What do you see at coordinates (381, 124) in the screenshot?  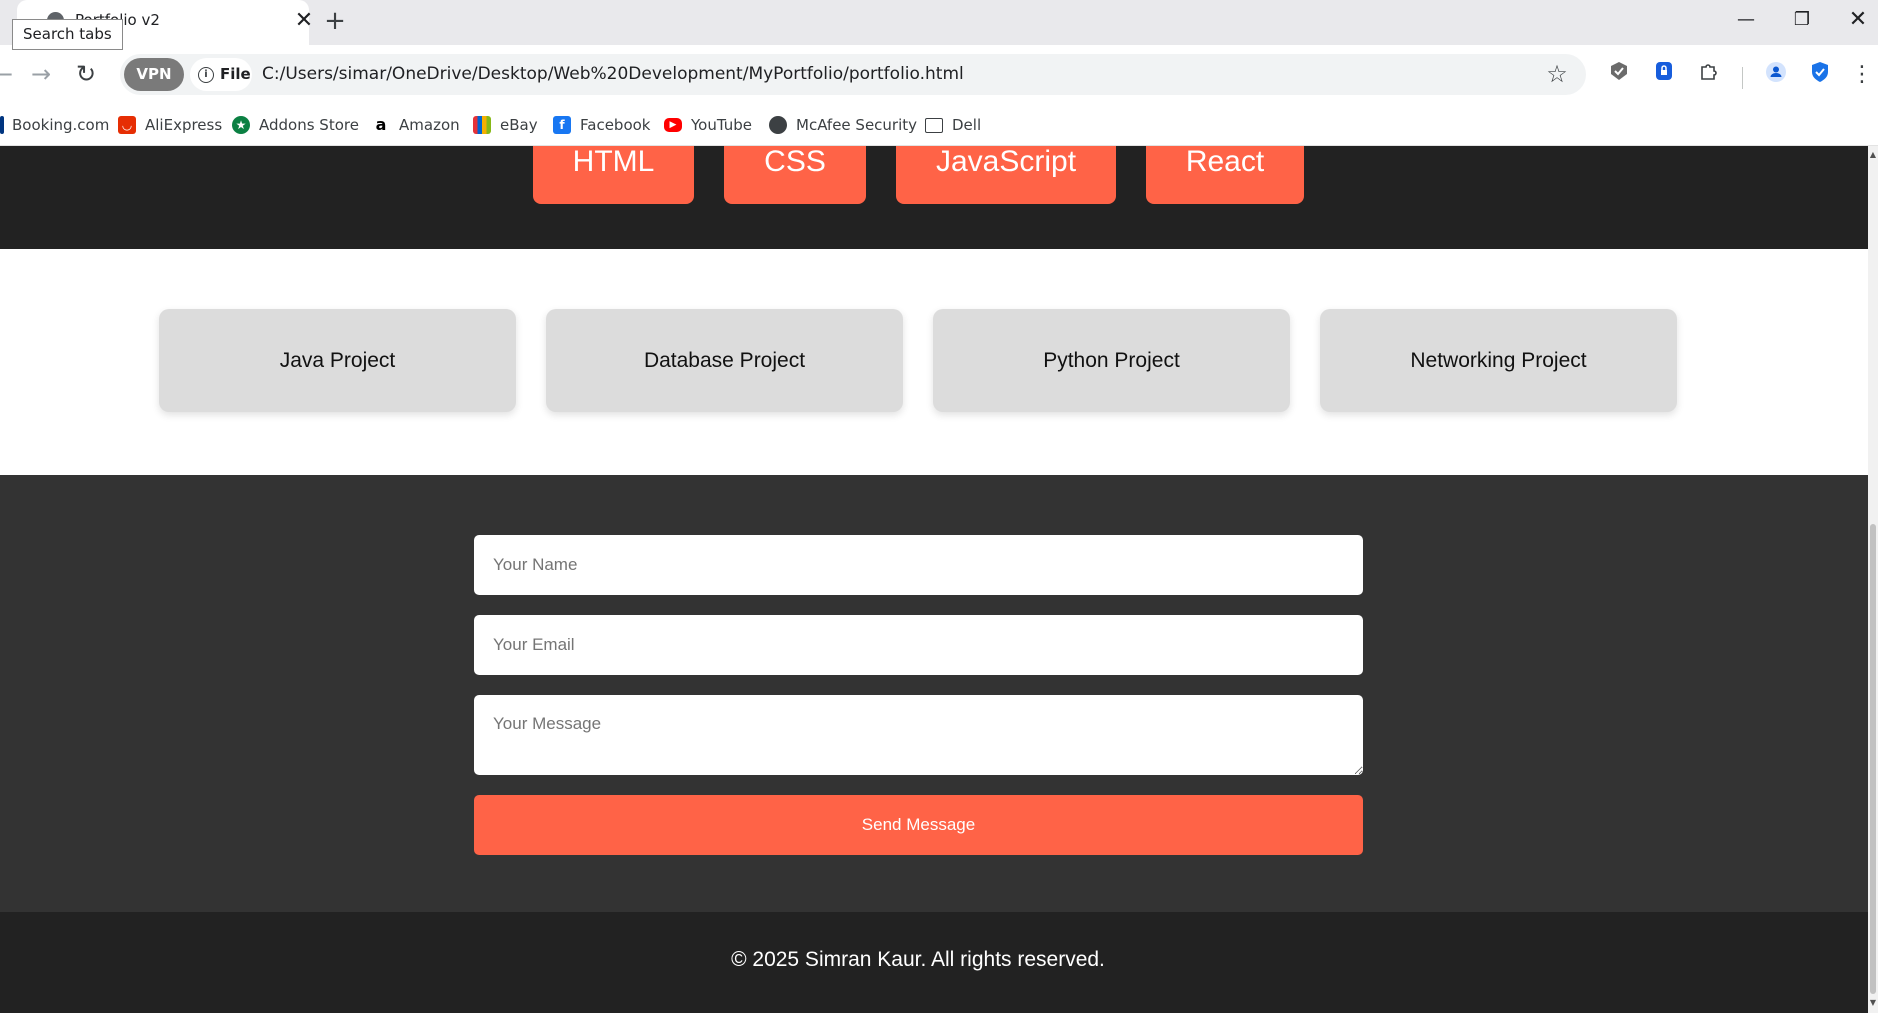 I see `amazon-icon: a` at bounding box center [381, 124].